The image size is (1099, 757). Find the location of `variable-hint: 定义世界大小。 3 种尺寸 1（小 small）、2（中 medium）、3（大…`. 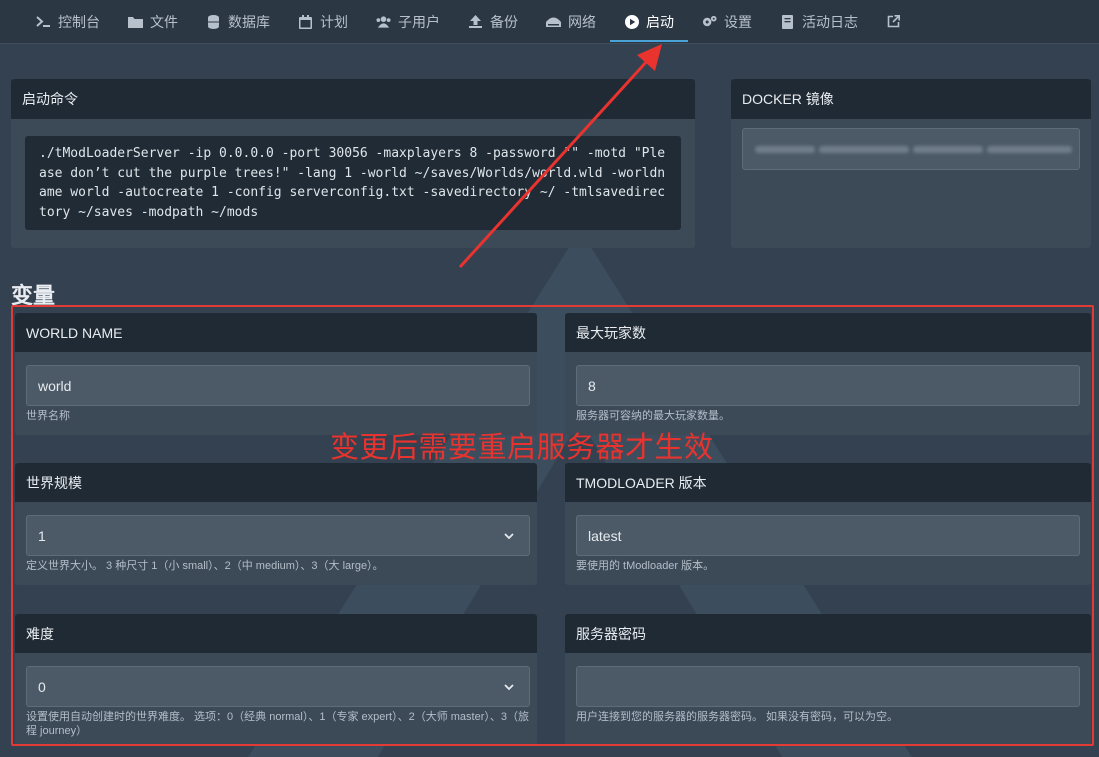

variable-hint: 定义世界大小。 3 种尺寸 1（小 small）、2（中 medium）、3（大… is located at coordinates (205, 566).